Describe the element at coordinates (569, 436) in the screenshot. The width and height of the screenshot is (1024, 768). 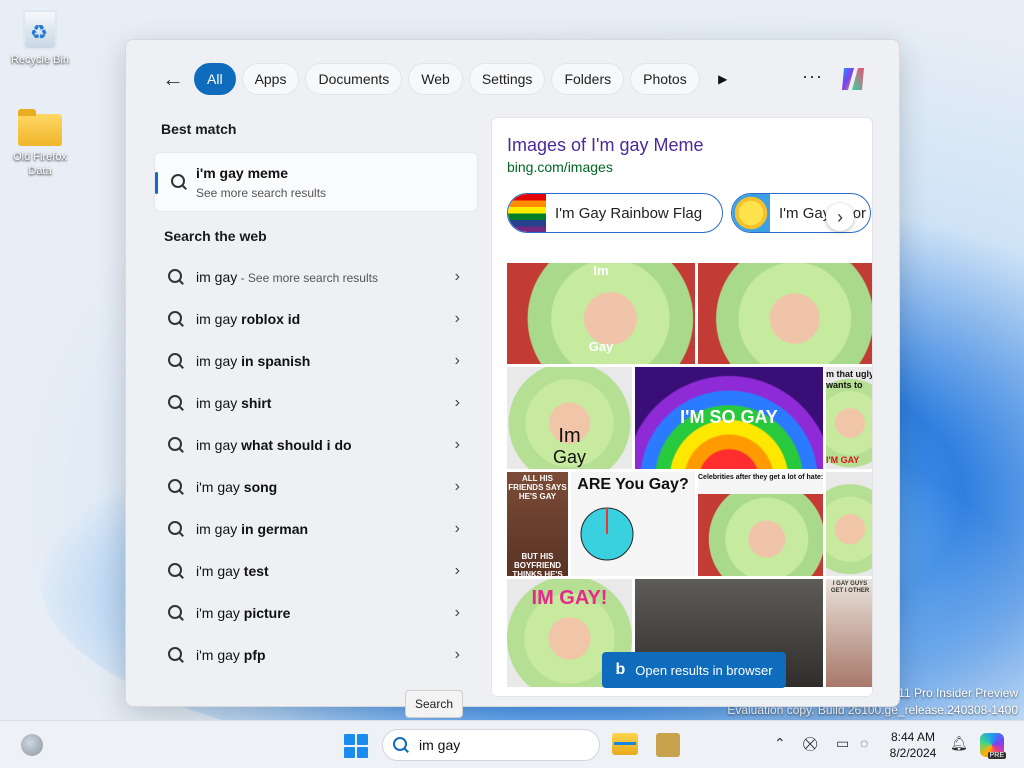
I see `image-caption: Im` at that location.